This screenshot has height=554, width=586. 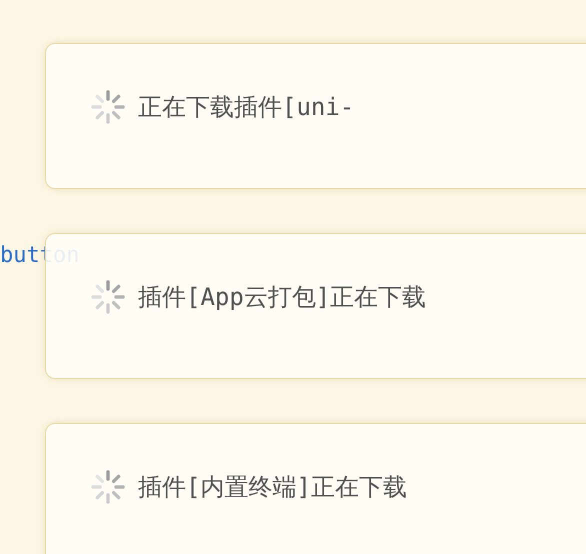 What do you see at coordinates (272, 487) in the screenshot?
I see `notification-message: 插件[内置终端]正在下载` at bounding box center [272, 487].